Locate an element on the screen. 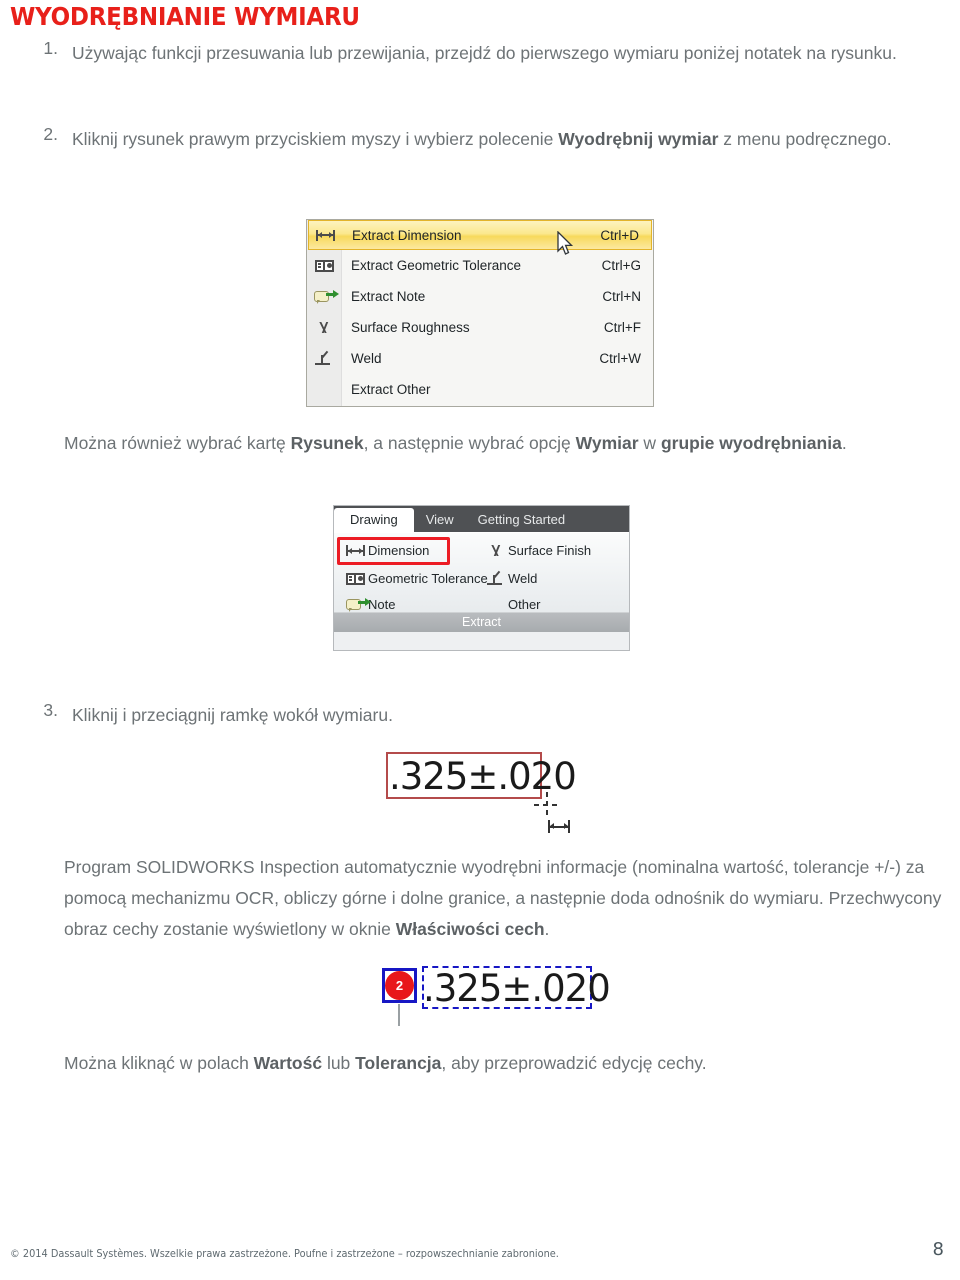 The image size is (960, 1280). ocr-info-p2: . is located at coordinates (547, 929).